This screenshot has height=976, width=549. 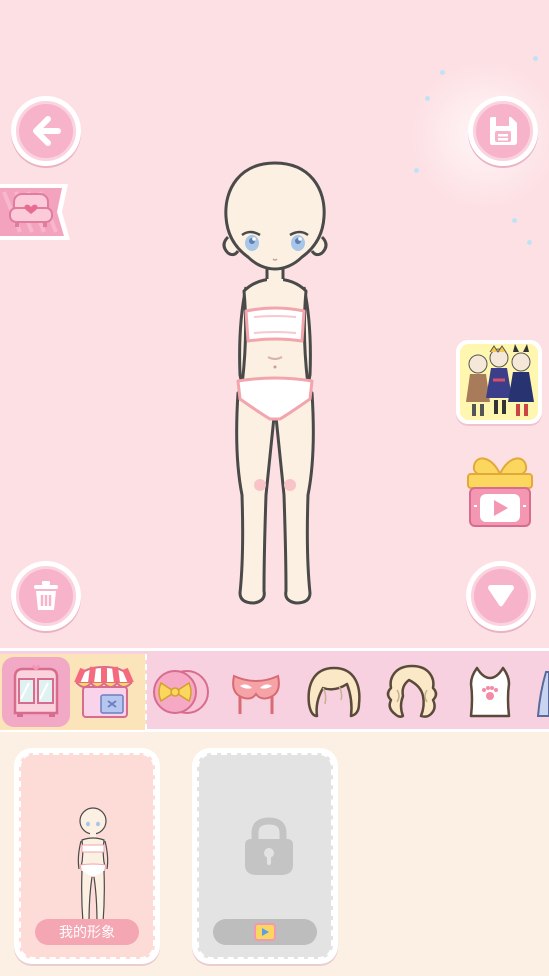 I want to click on character-figure, so click(x=275, y=385).